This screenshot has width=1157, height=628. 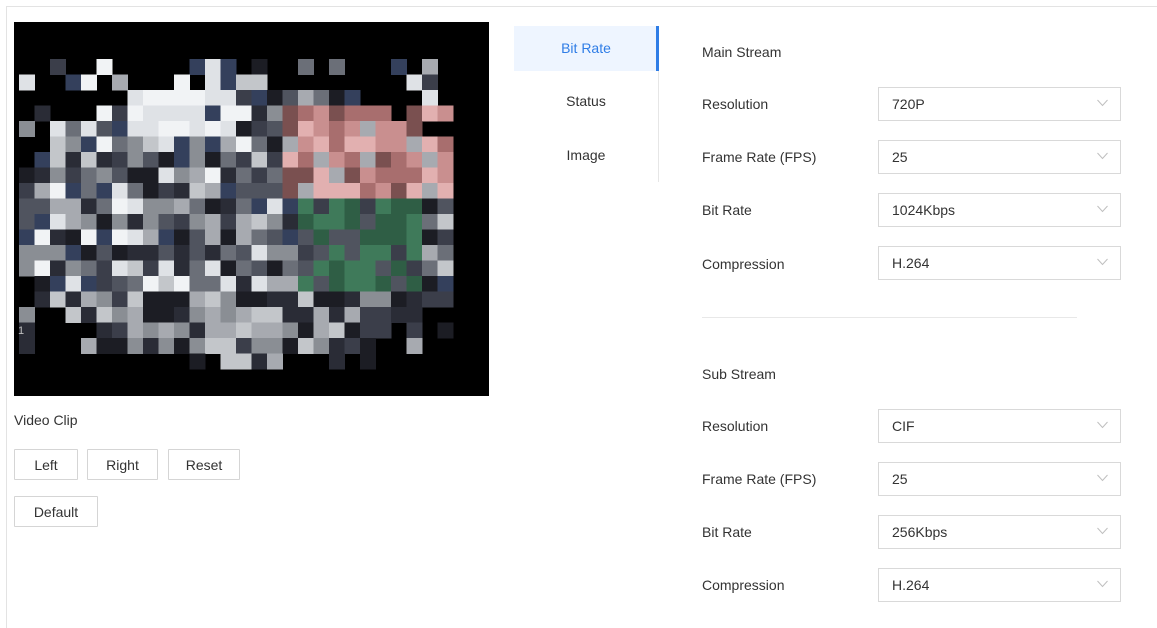 What do you see at coordinates (46, 464) in the screenshot?
I see `left-button: Left` at bounding box center [46, 464].